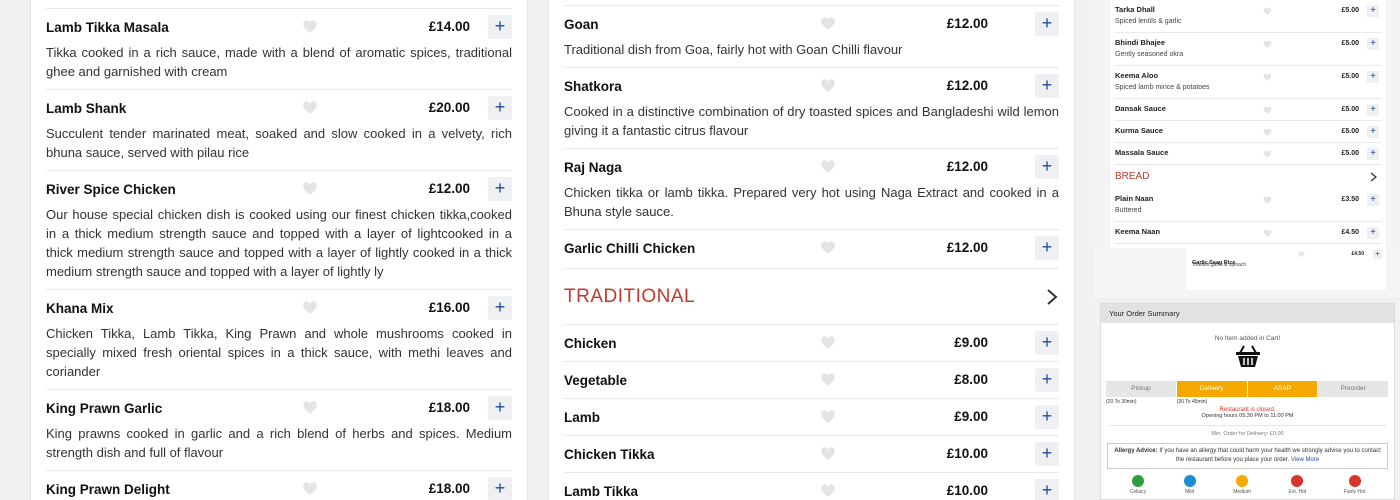 The height and width of the screenshot is (500, 1400). I want to click on menu-item: King Prawn Delight £18.00 +, so click(279, 485).